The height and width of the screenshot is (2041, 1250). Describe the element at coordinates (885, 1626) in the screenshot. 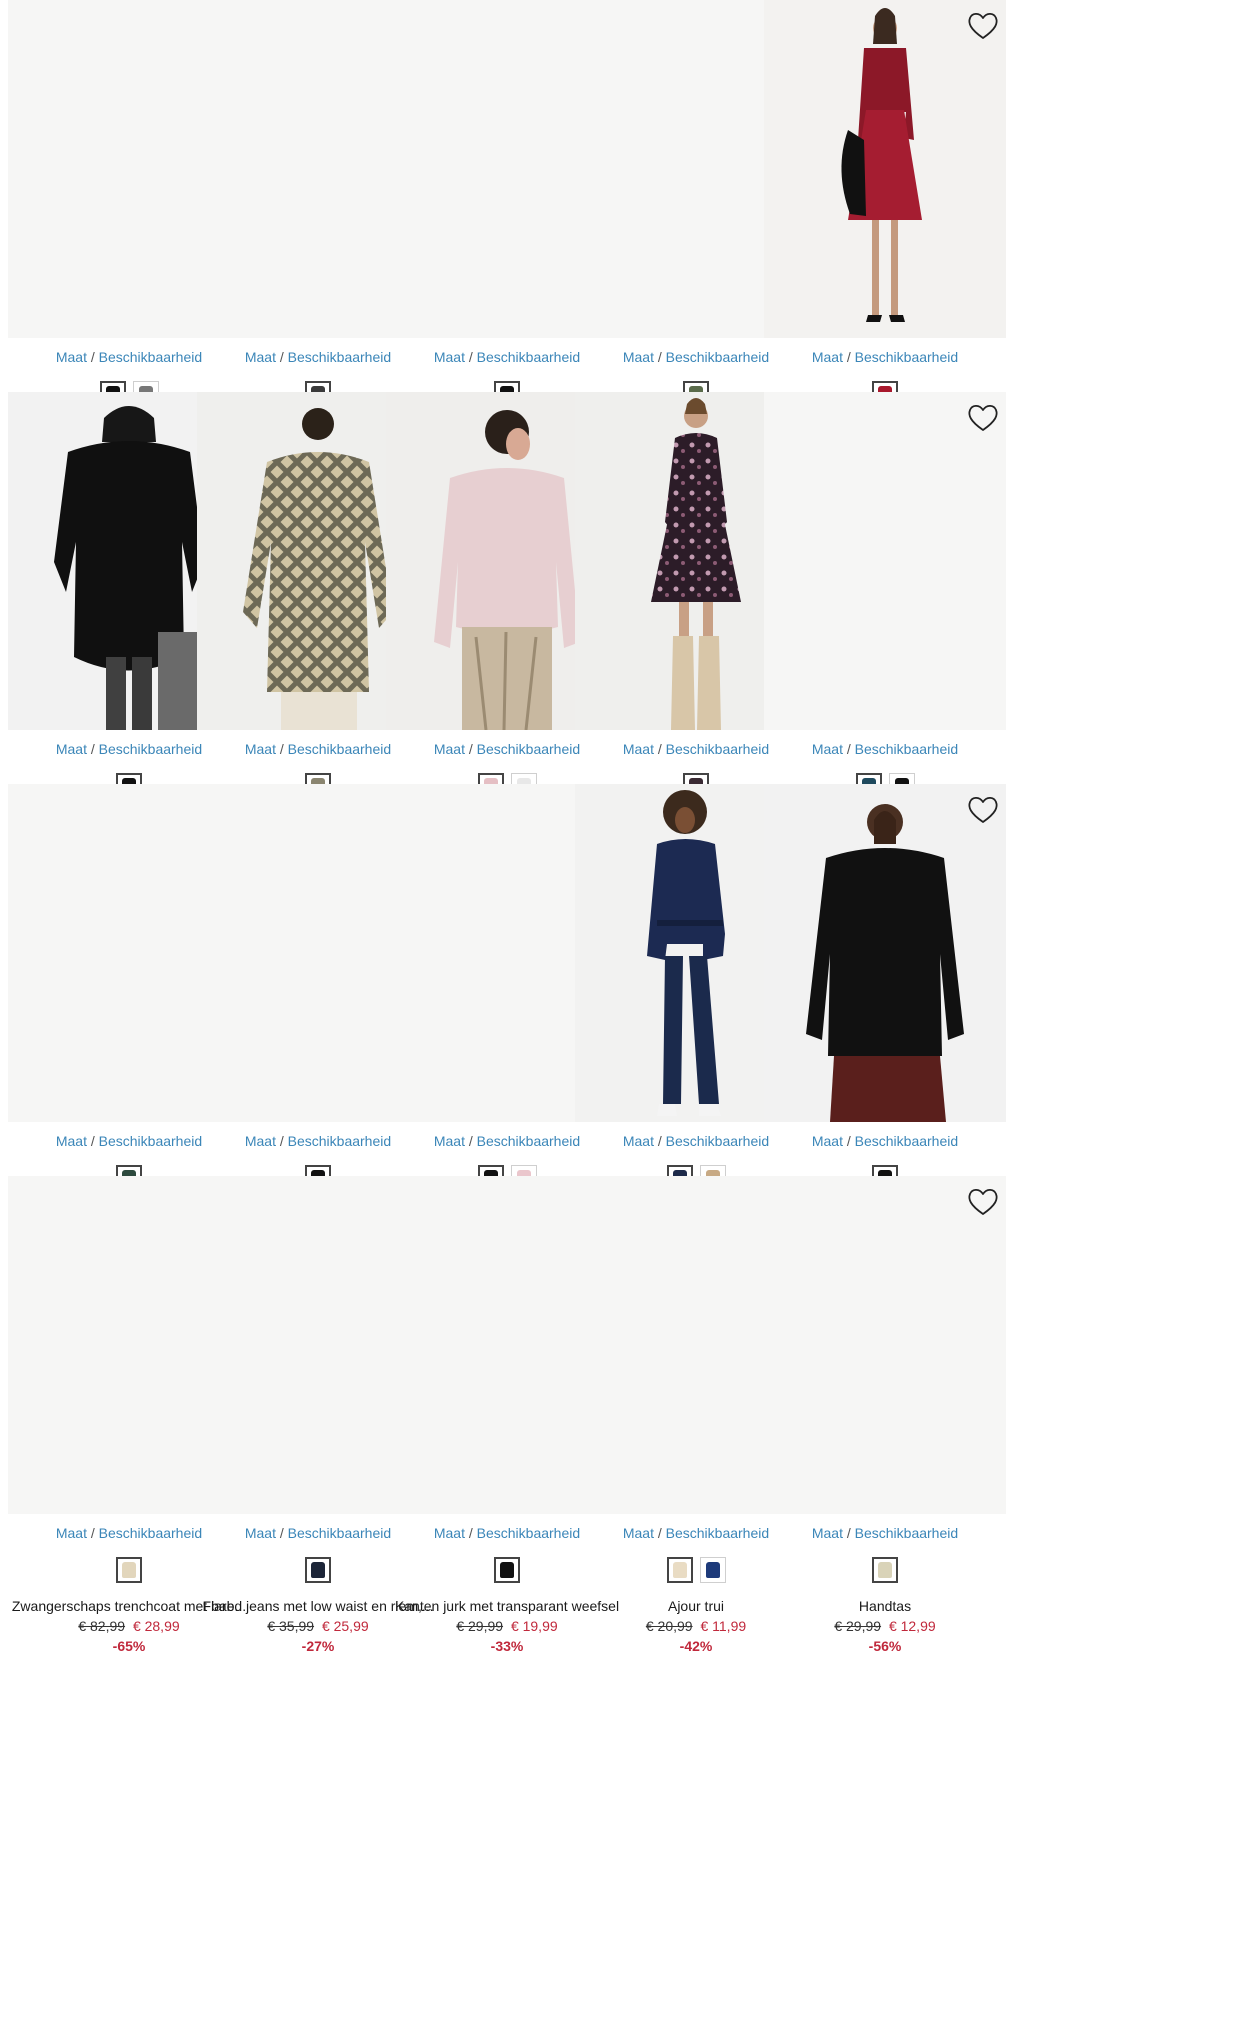

I see `product-price: € 29,99 € 12,99` at that location.